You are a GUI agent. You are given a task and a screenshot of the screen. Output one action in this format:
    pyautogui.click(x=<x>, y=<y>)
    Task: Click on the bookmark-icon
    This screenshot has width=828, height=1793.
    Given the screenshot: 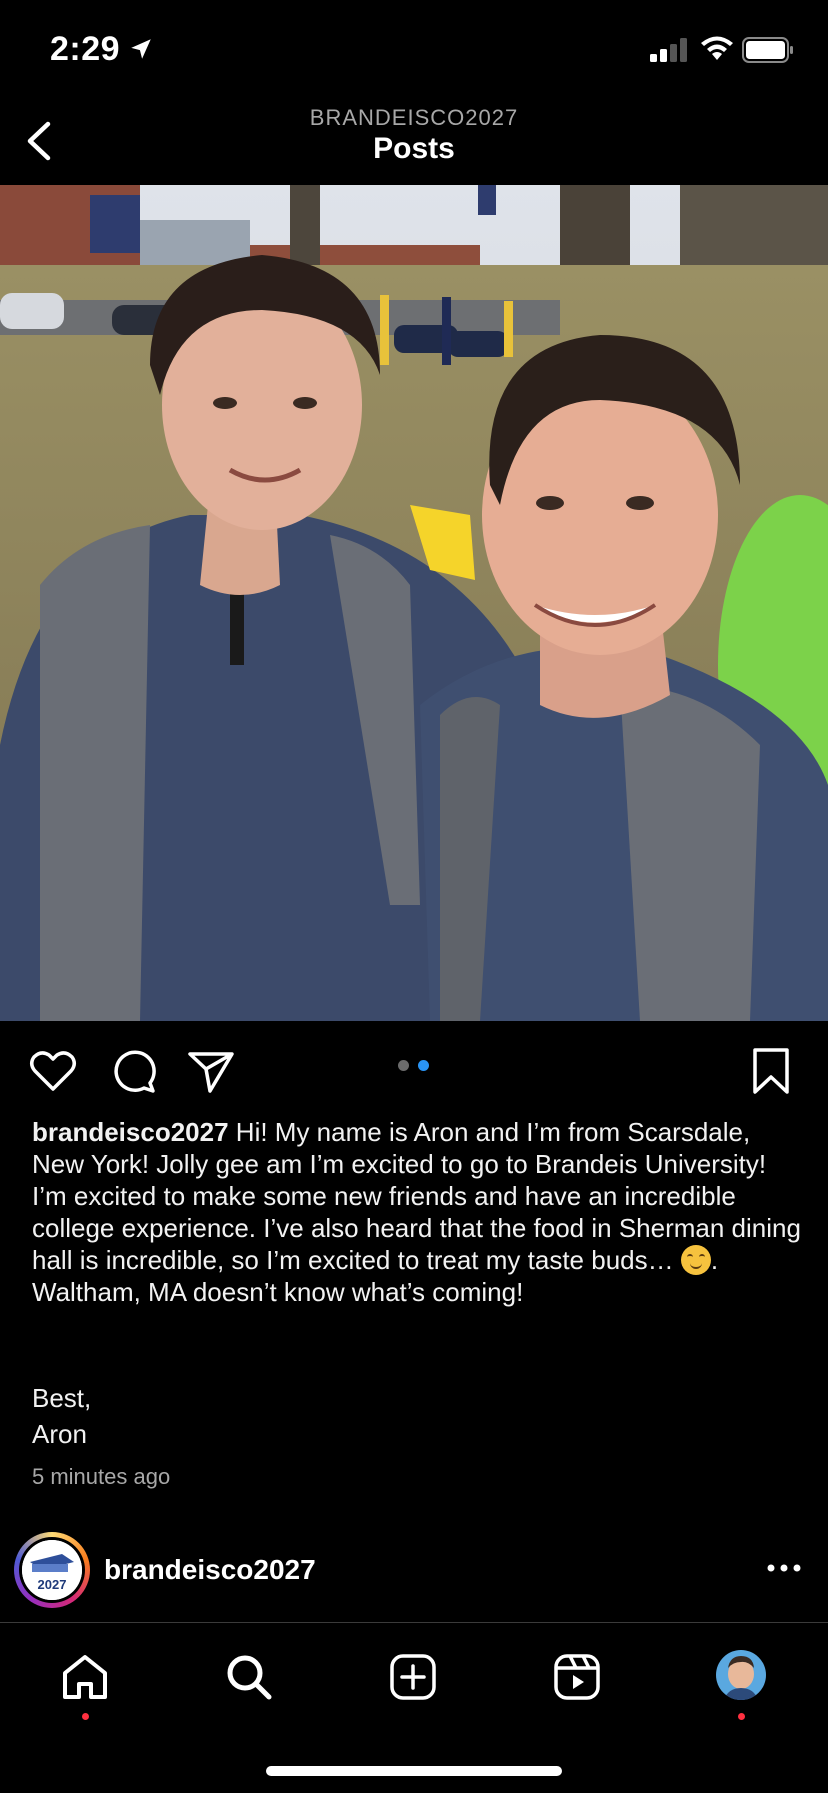 What is the action you would take?
    pyautogui.click(x=771, y=1071)
    